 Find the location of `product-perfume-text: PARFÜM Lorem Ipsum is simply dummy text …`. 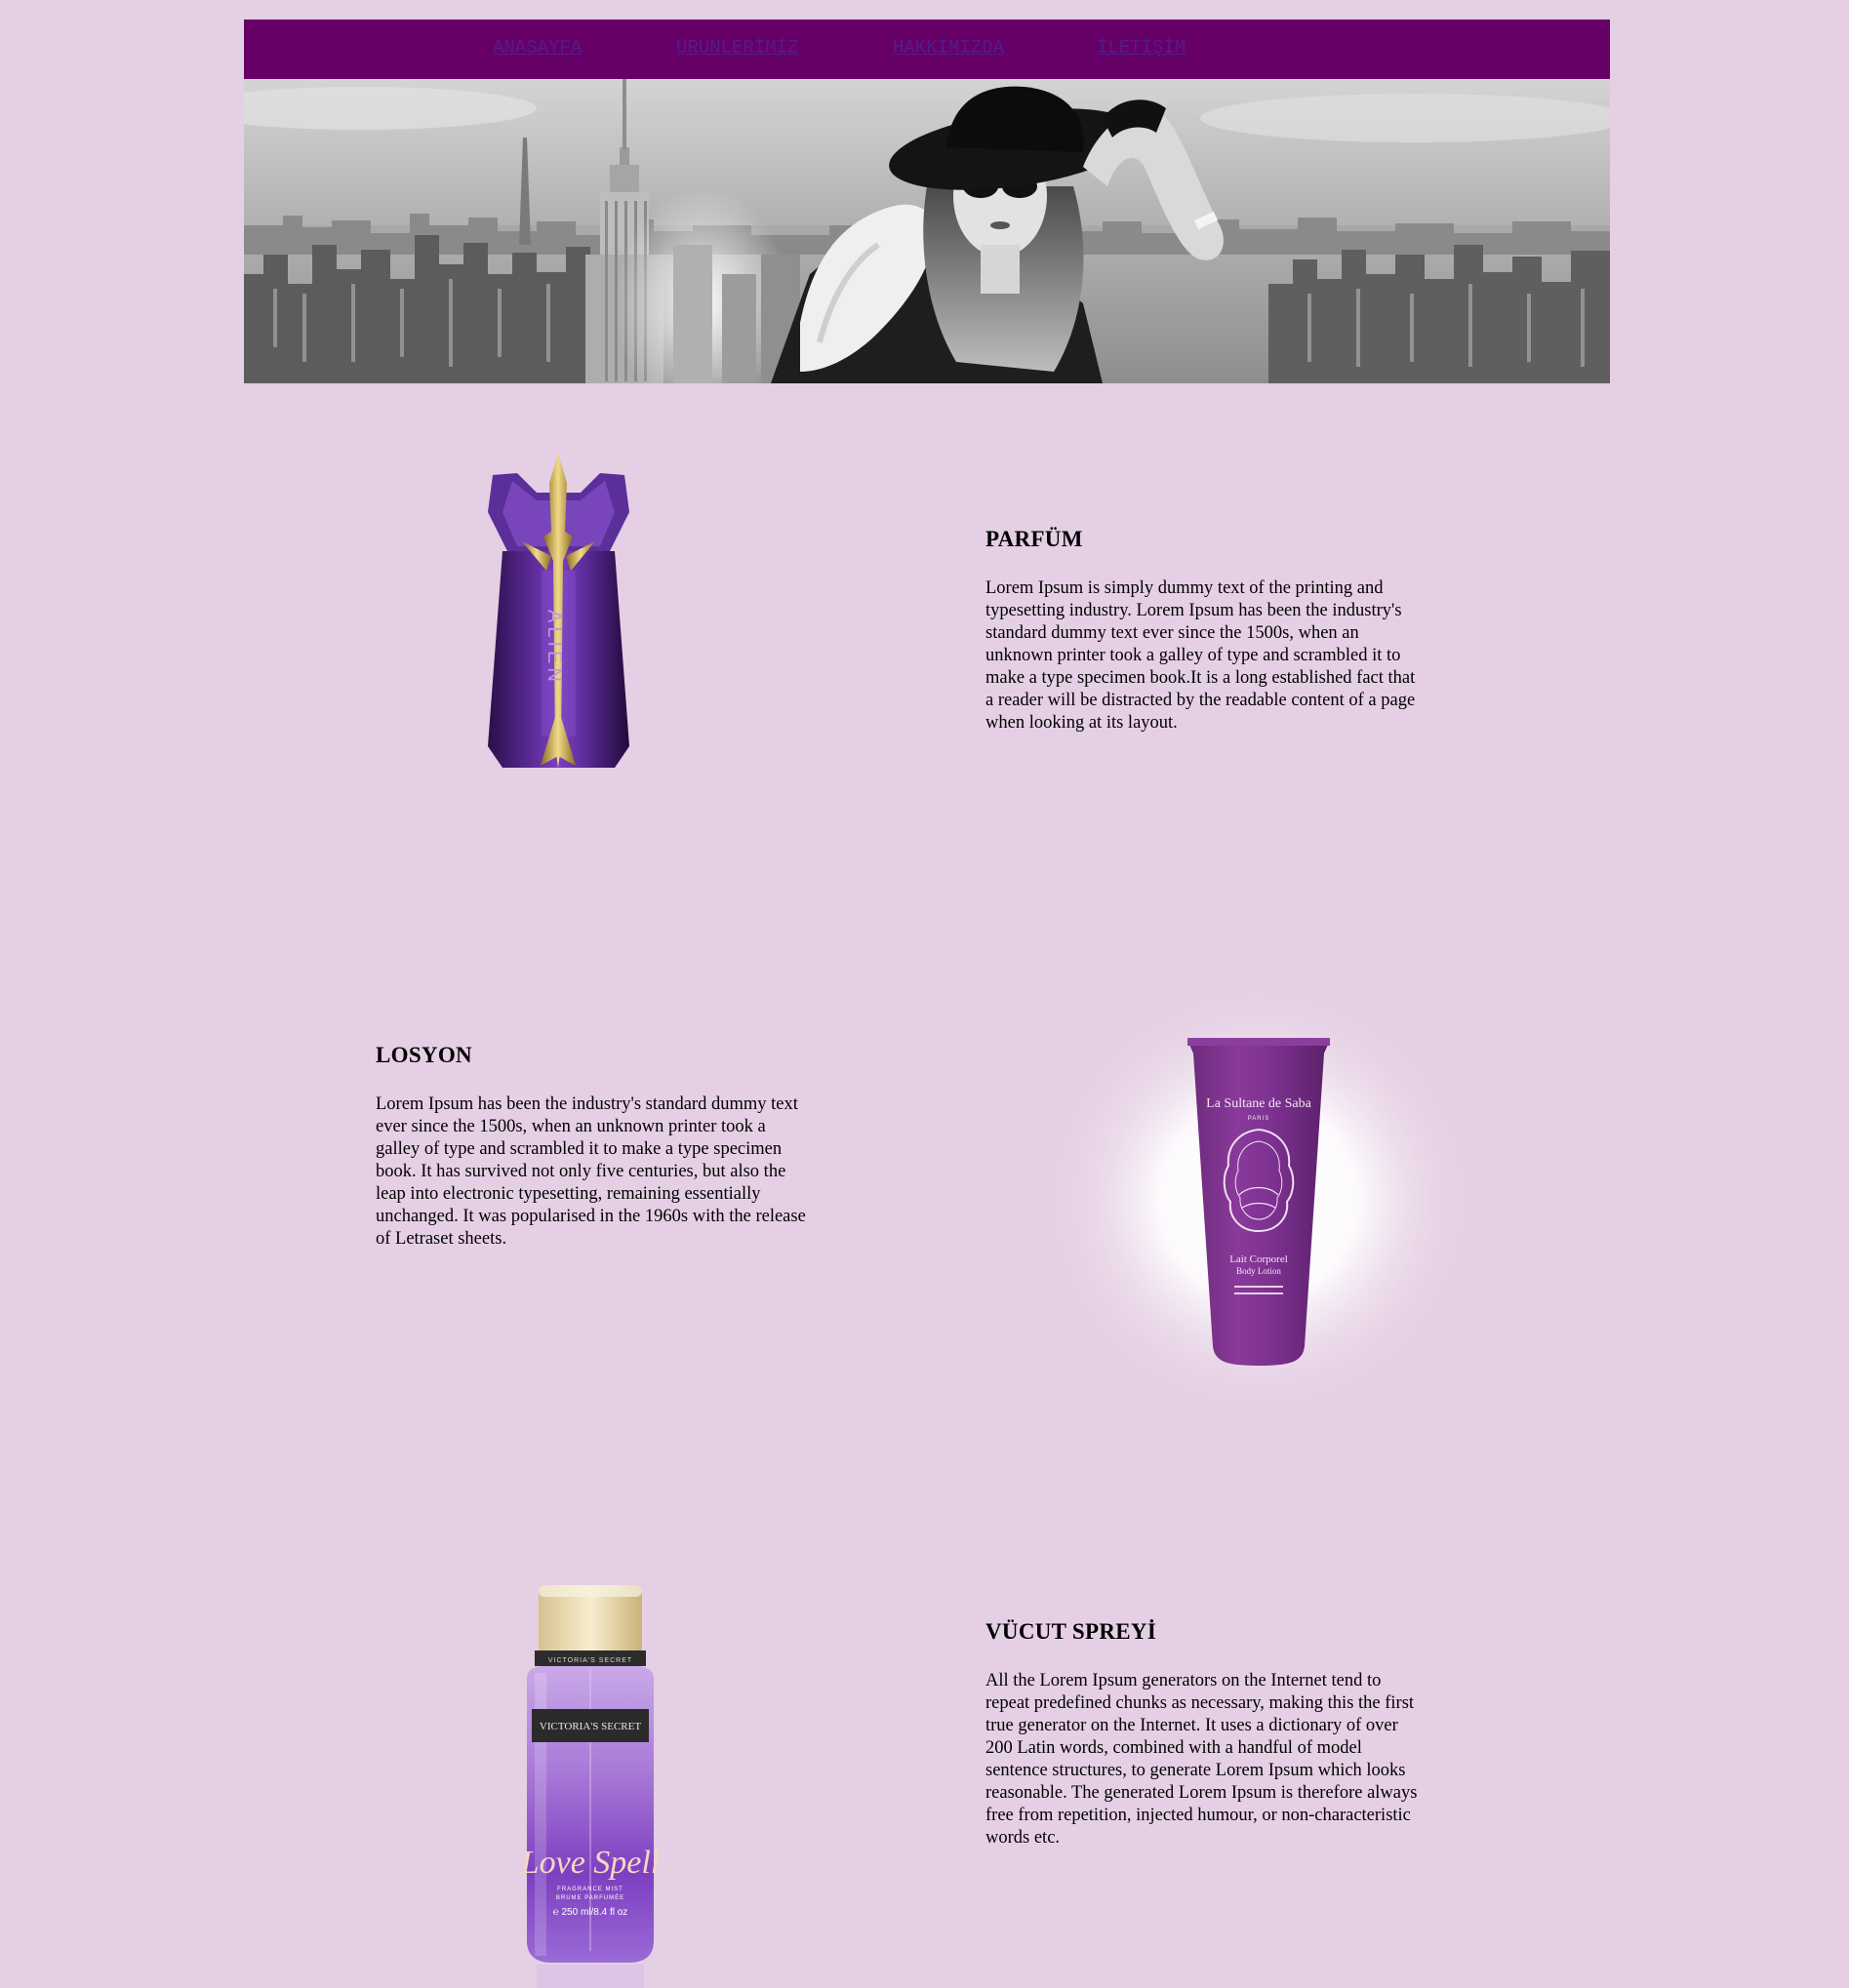

product-perfume-text: PARFÜM Lorem Ipsum is simply dummy text … is located at coordinates (1202, 631).